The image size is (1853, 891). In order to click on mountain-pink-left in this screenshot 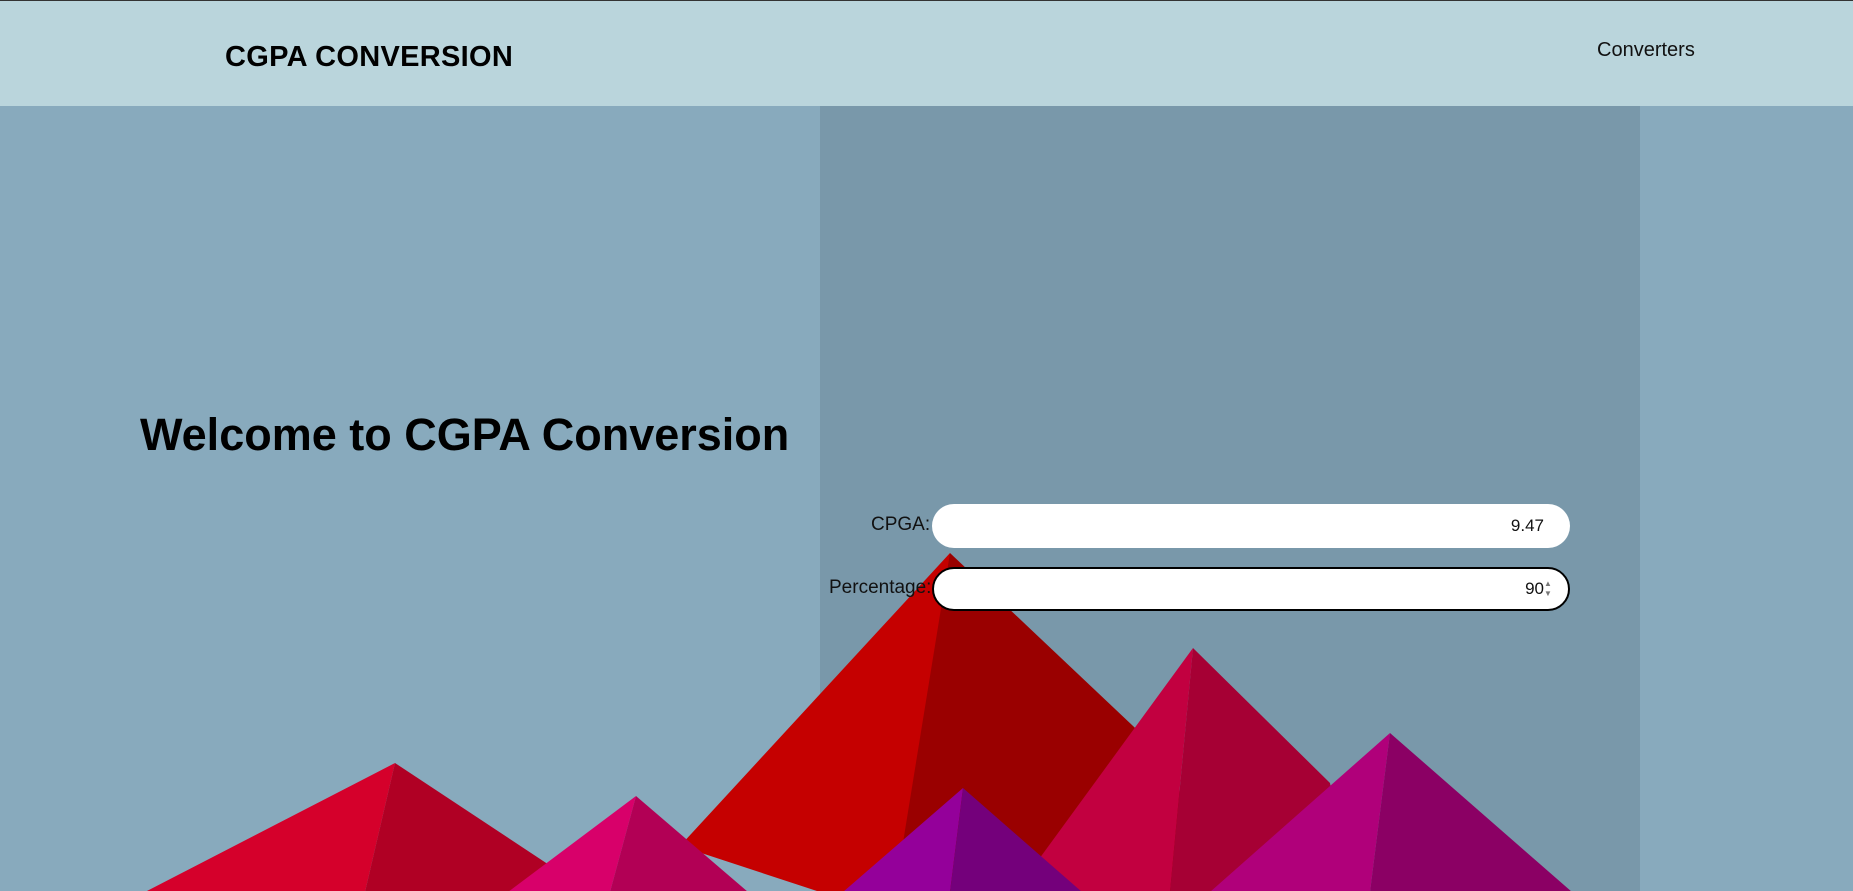, I will do `click(572, 843)`.